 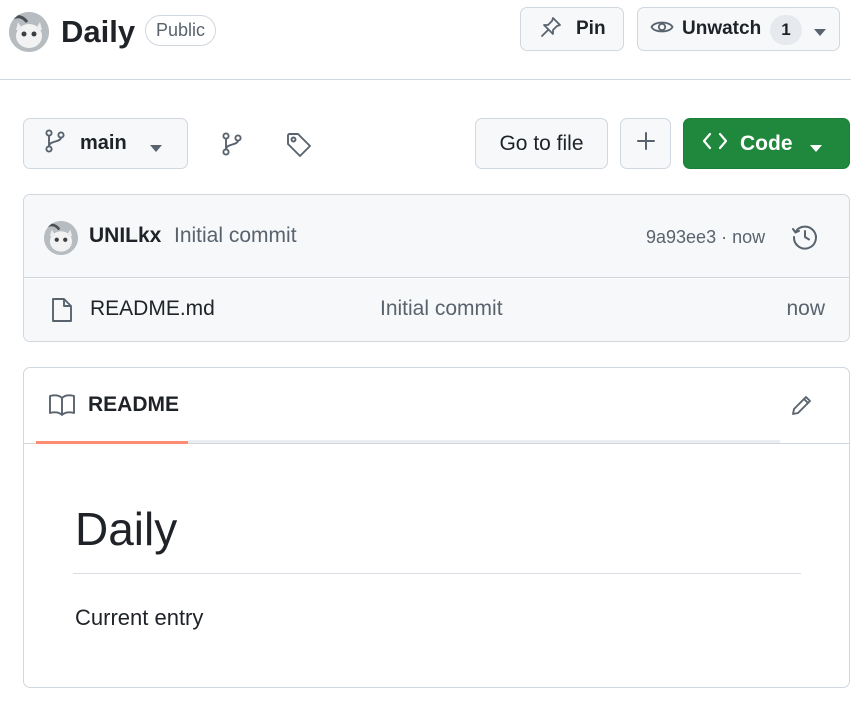 What do you see at coordinates (572, 29) in the screenshot?
I see `pin-button: Pin` at bounding box center [572, 29].